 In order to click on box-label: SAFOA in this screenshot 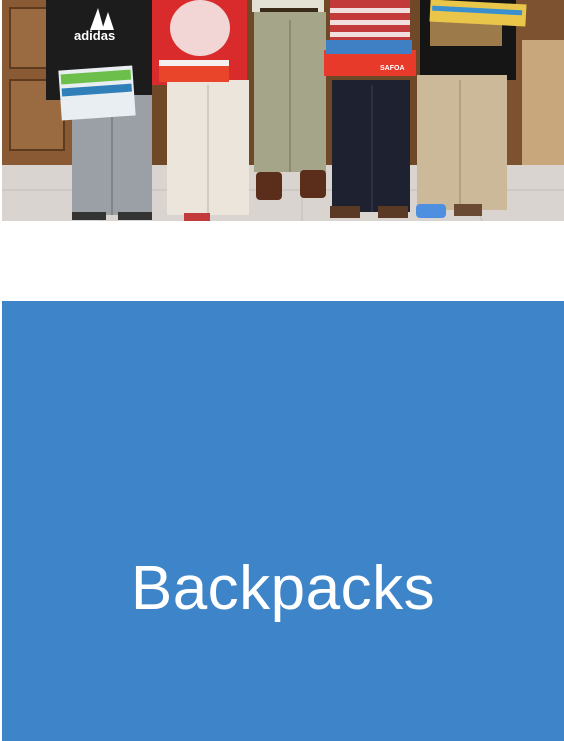, I will do `click(392, 68)`.